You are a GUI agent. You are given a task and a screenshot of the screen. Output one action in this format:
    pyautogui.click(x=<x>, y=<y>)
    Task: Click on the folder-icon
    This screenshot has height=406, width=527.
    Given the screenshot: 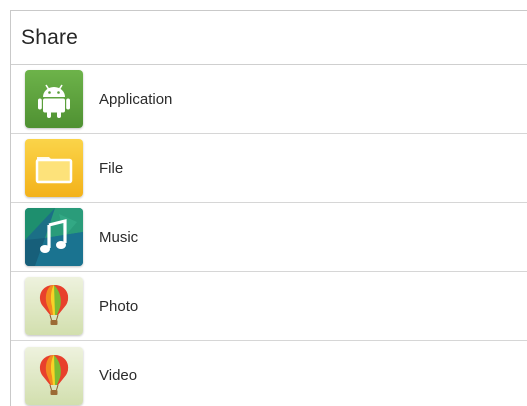 What is the action you would take?
    pyautogui.click(x=54, y=168)
    